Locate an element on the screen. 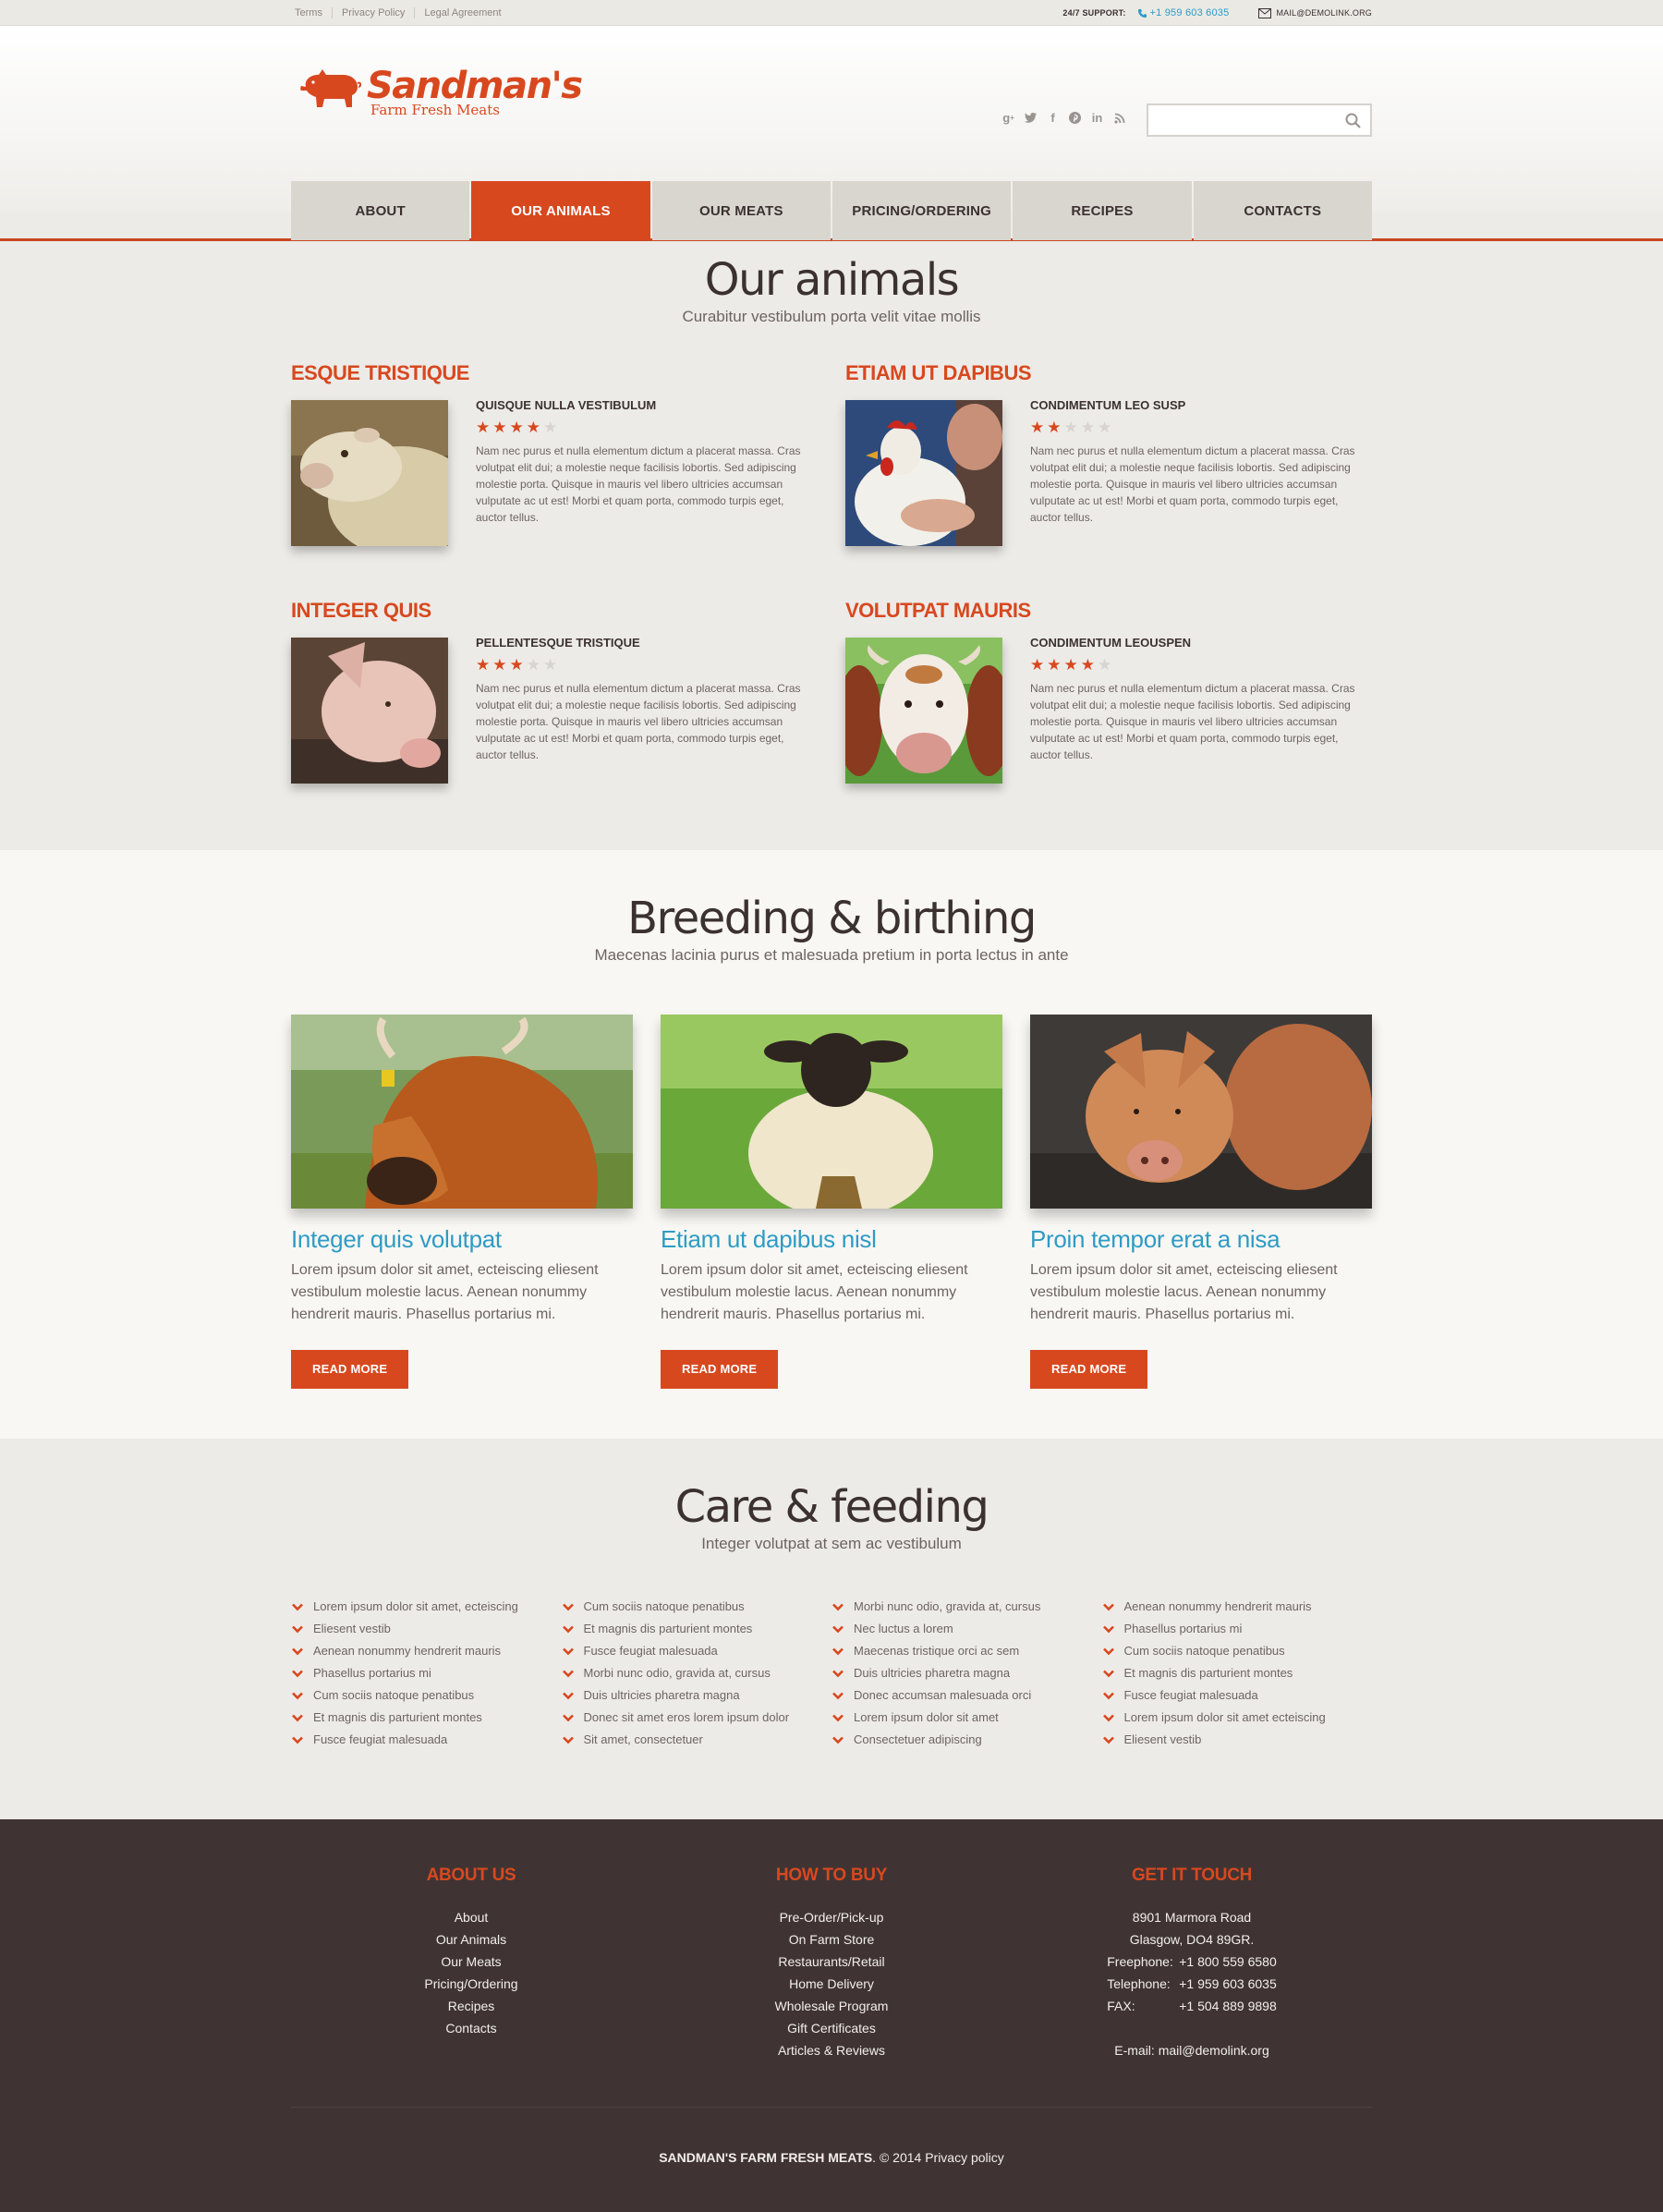 This screenshot has height=2212, width=1663. care-list-item: Nec luctus a lorem is located at coordinates (967, 1629).